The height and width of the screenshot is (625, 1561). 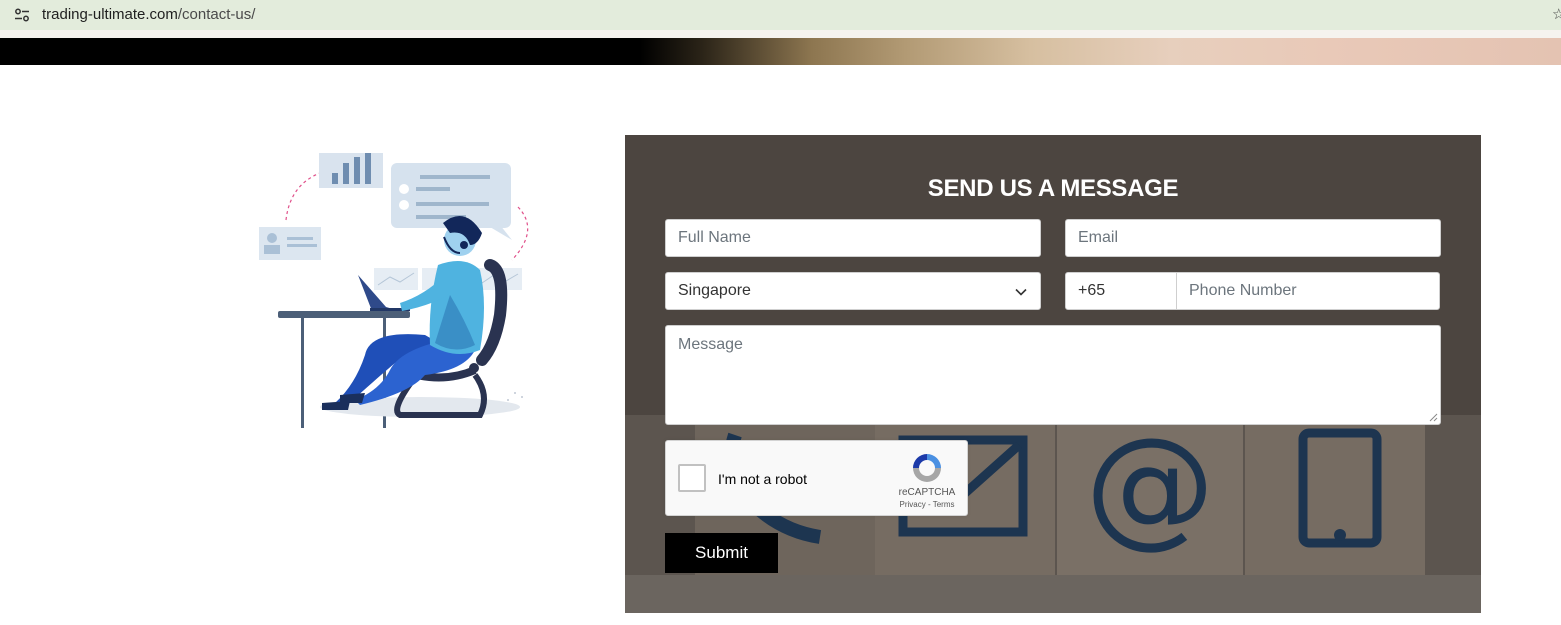 What do you see at coordinates (110, 14) in the screenshot?
I see `url-host: trading-ultimate.com` at bounding box center [110, 14].